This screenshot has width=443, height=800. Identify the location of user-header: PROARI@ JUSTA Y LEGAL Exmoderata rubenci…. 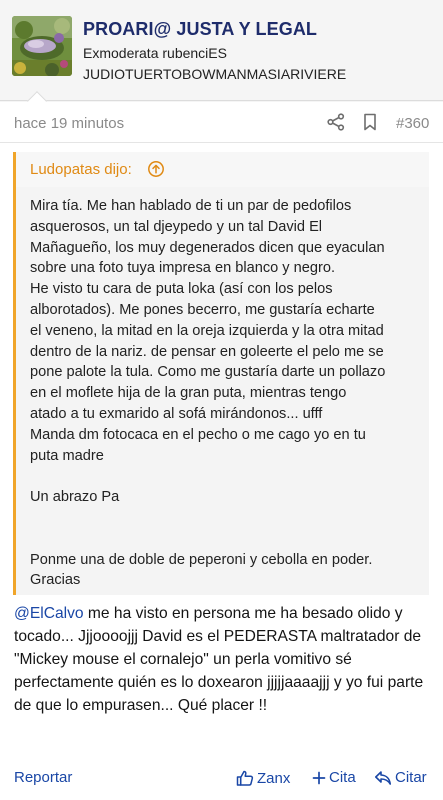
(221, 55).